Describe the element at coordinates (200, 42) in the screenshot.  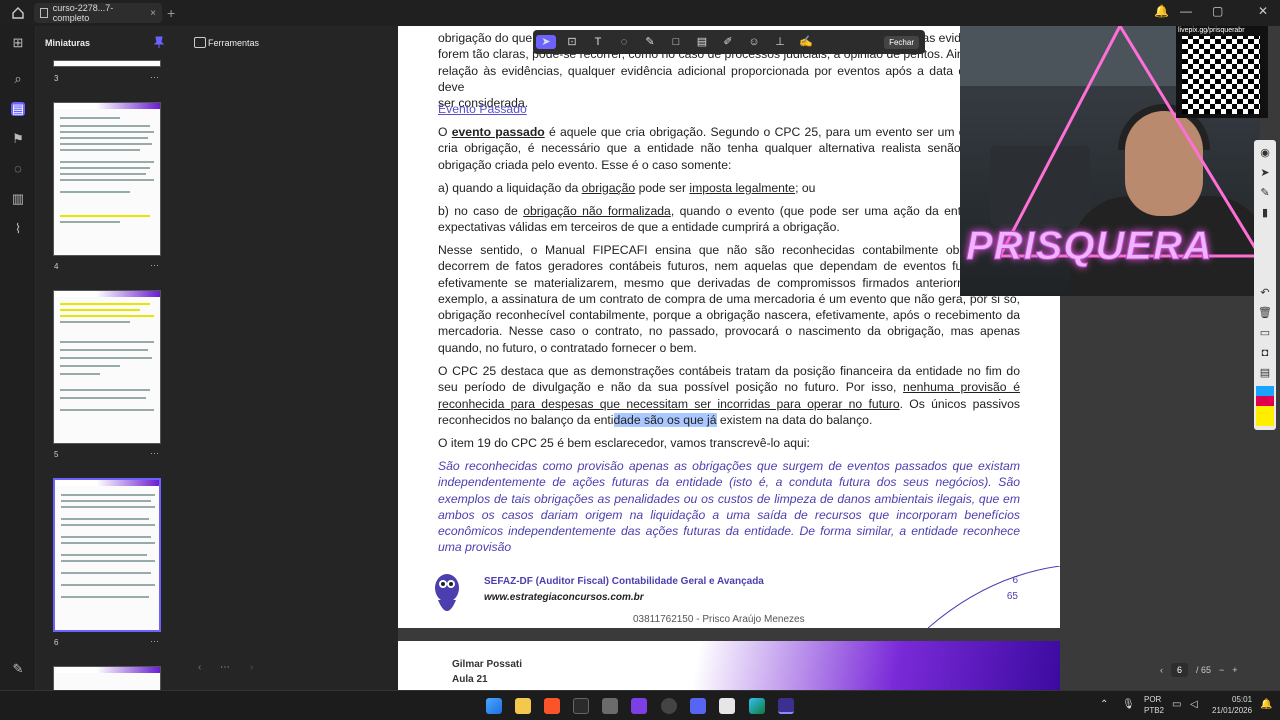
I see `tools-icon` at that location.